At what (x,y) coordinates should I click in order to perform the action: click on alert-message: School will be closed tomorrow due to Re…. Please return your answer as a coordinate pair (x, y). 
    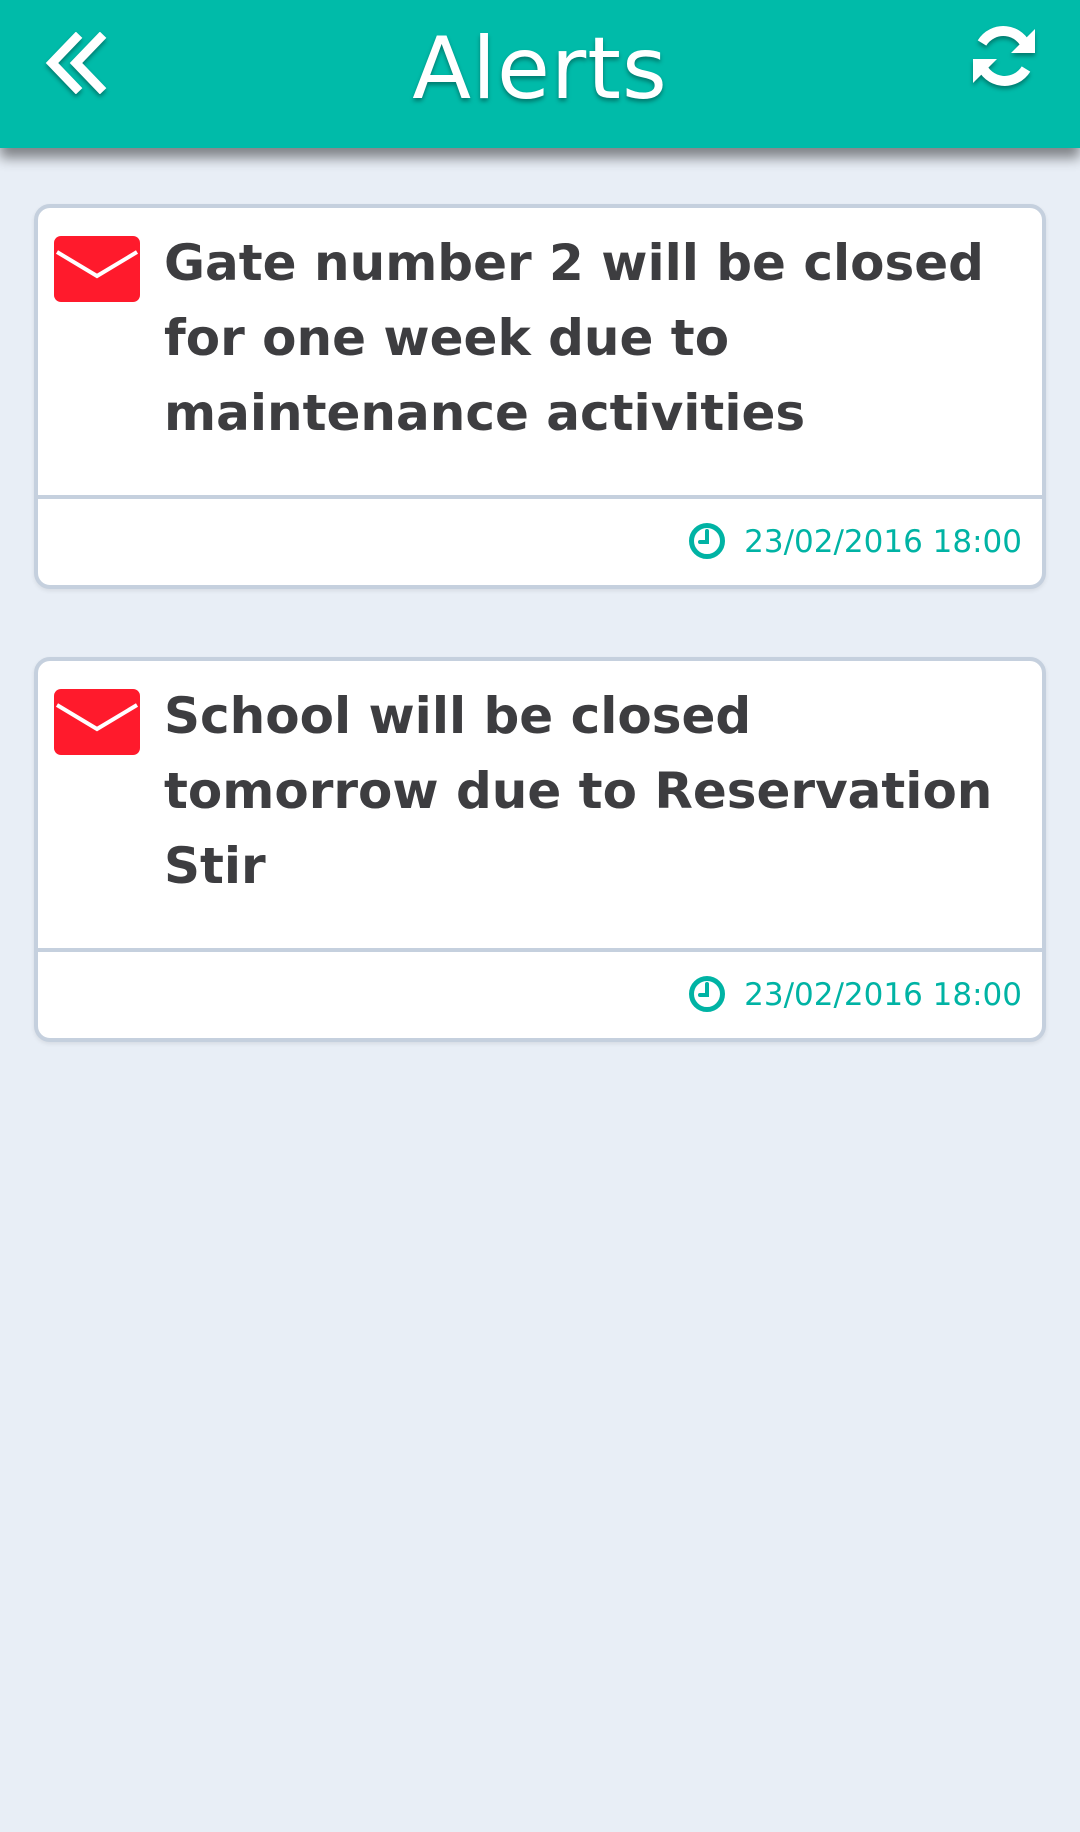
    Looking at the image, I should click on (578, 791).